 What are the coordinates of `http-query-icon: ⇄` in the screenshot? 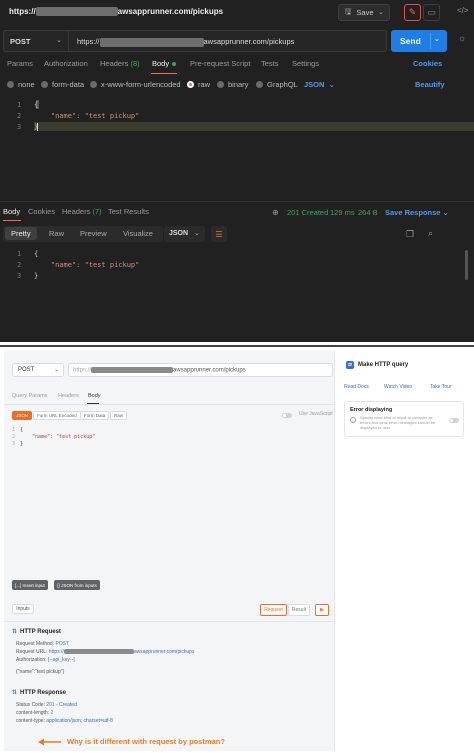 It's located at (350, 365).